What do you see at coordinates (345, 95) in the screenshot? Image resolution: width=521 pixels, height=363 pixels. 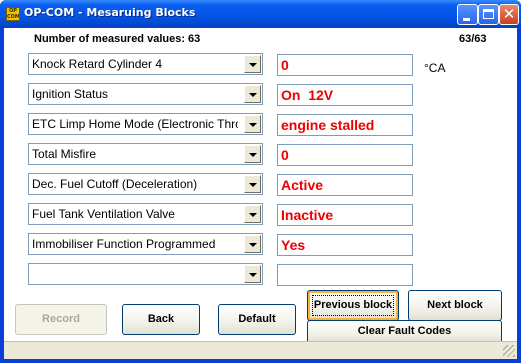 I see `value-field-2: On 12V` at bounding box center [345, 95].